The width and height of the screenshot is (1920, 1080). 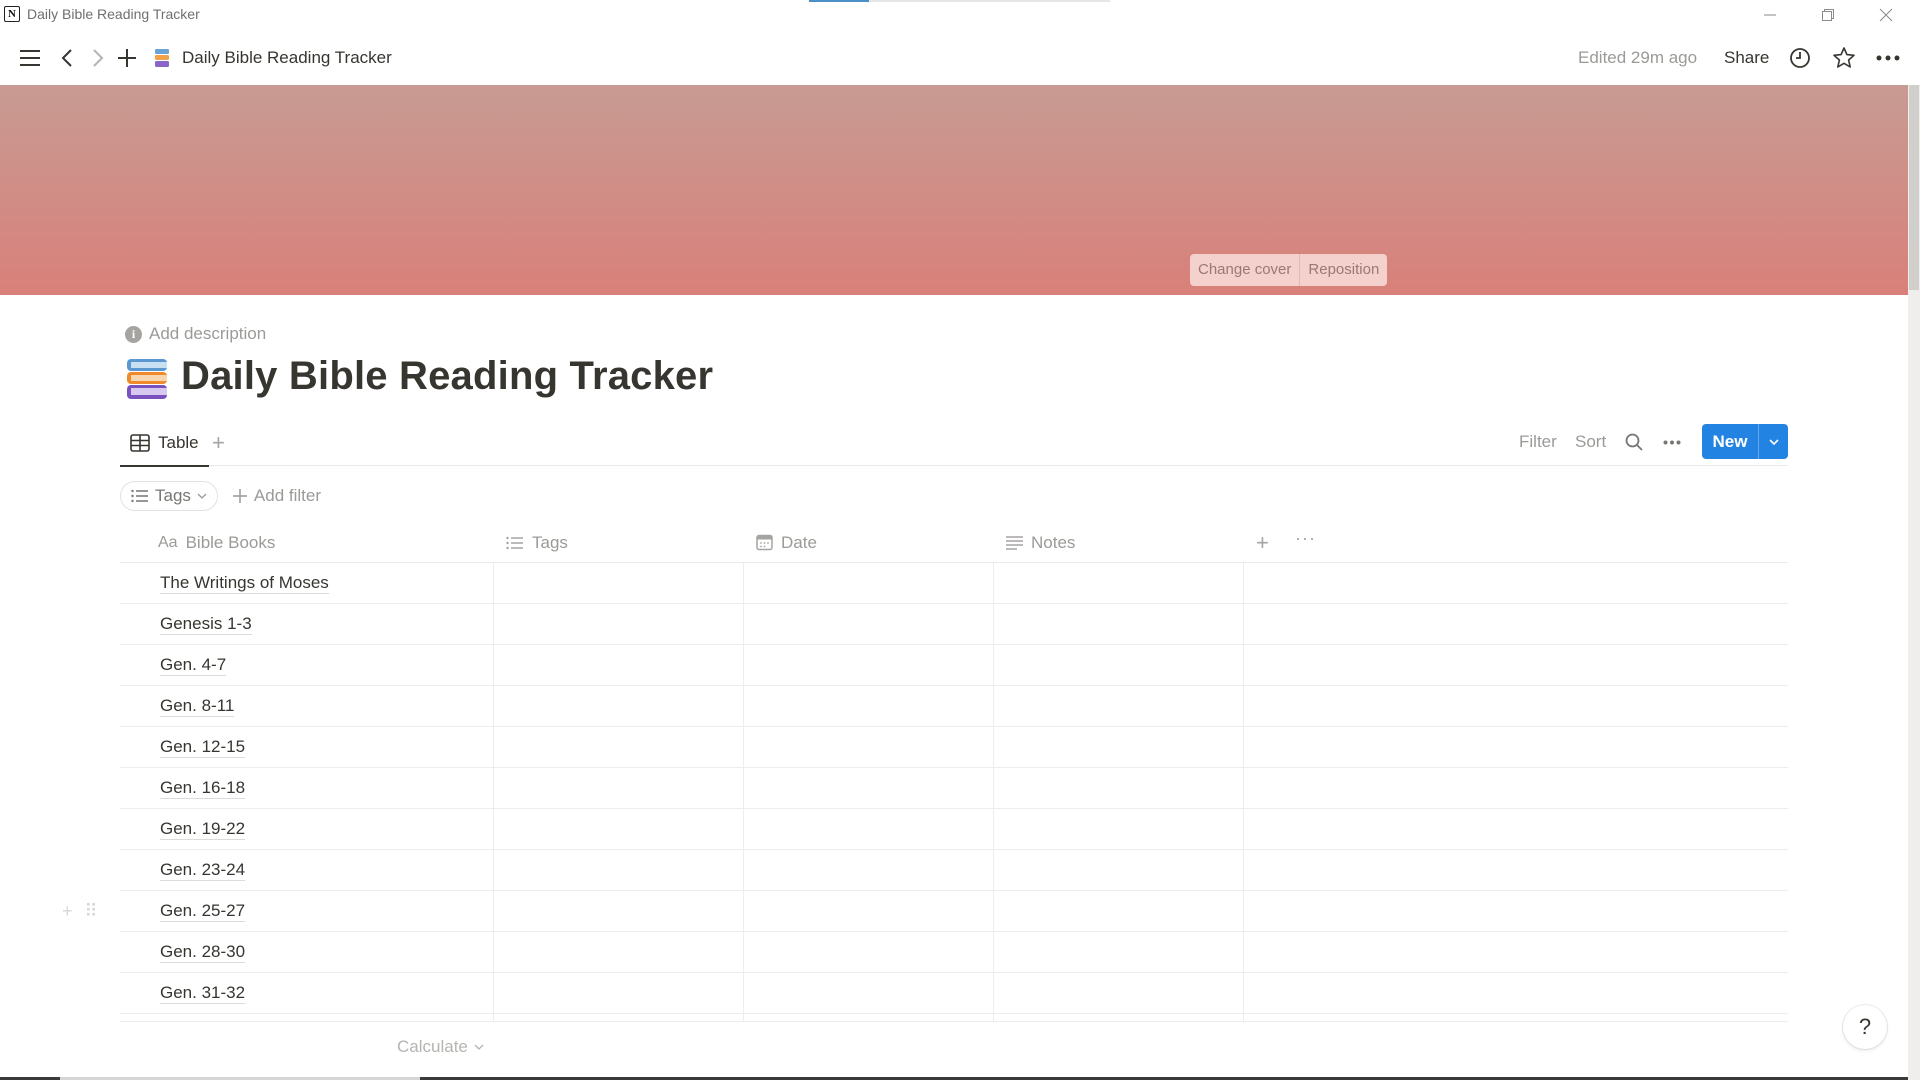 I want to click on add-filter-button: Add filter, so click(x=276, y=496).